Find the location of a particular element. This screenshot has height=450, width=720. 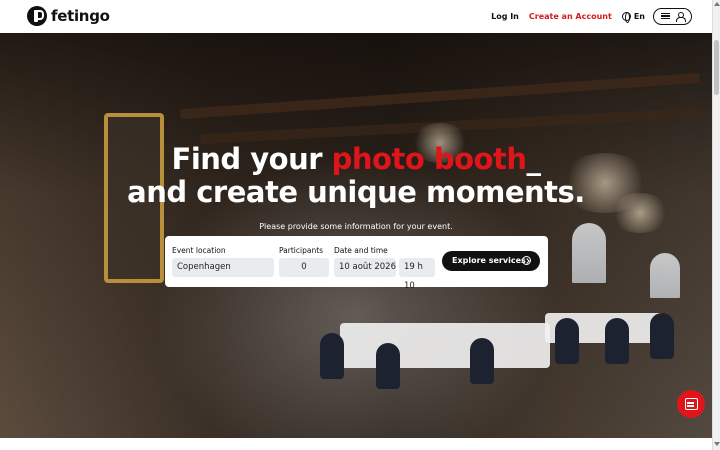

language-selector: En is located at coordinates (633, 17).